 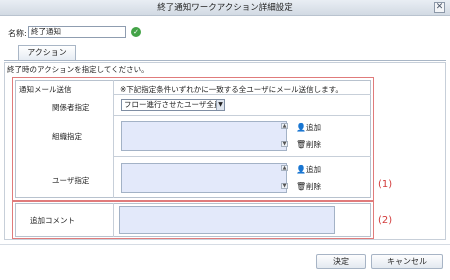 I want to click on panel-description: 終了時のアクションを指定してください。, so click(x=78, y=69).